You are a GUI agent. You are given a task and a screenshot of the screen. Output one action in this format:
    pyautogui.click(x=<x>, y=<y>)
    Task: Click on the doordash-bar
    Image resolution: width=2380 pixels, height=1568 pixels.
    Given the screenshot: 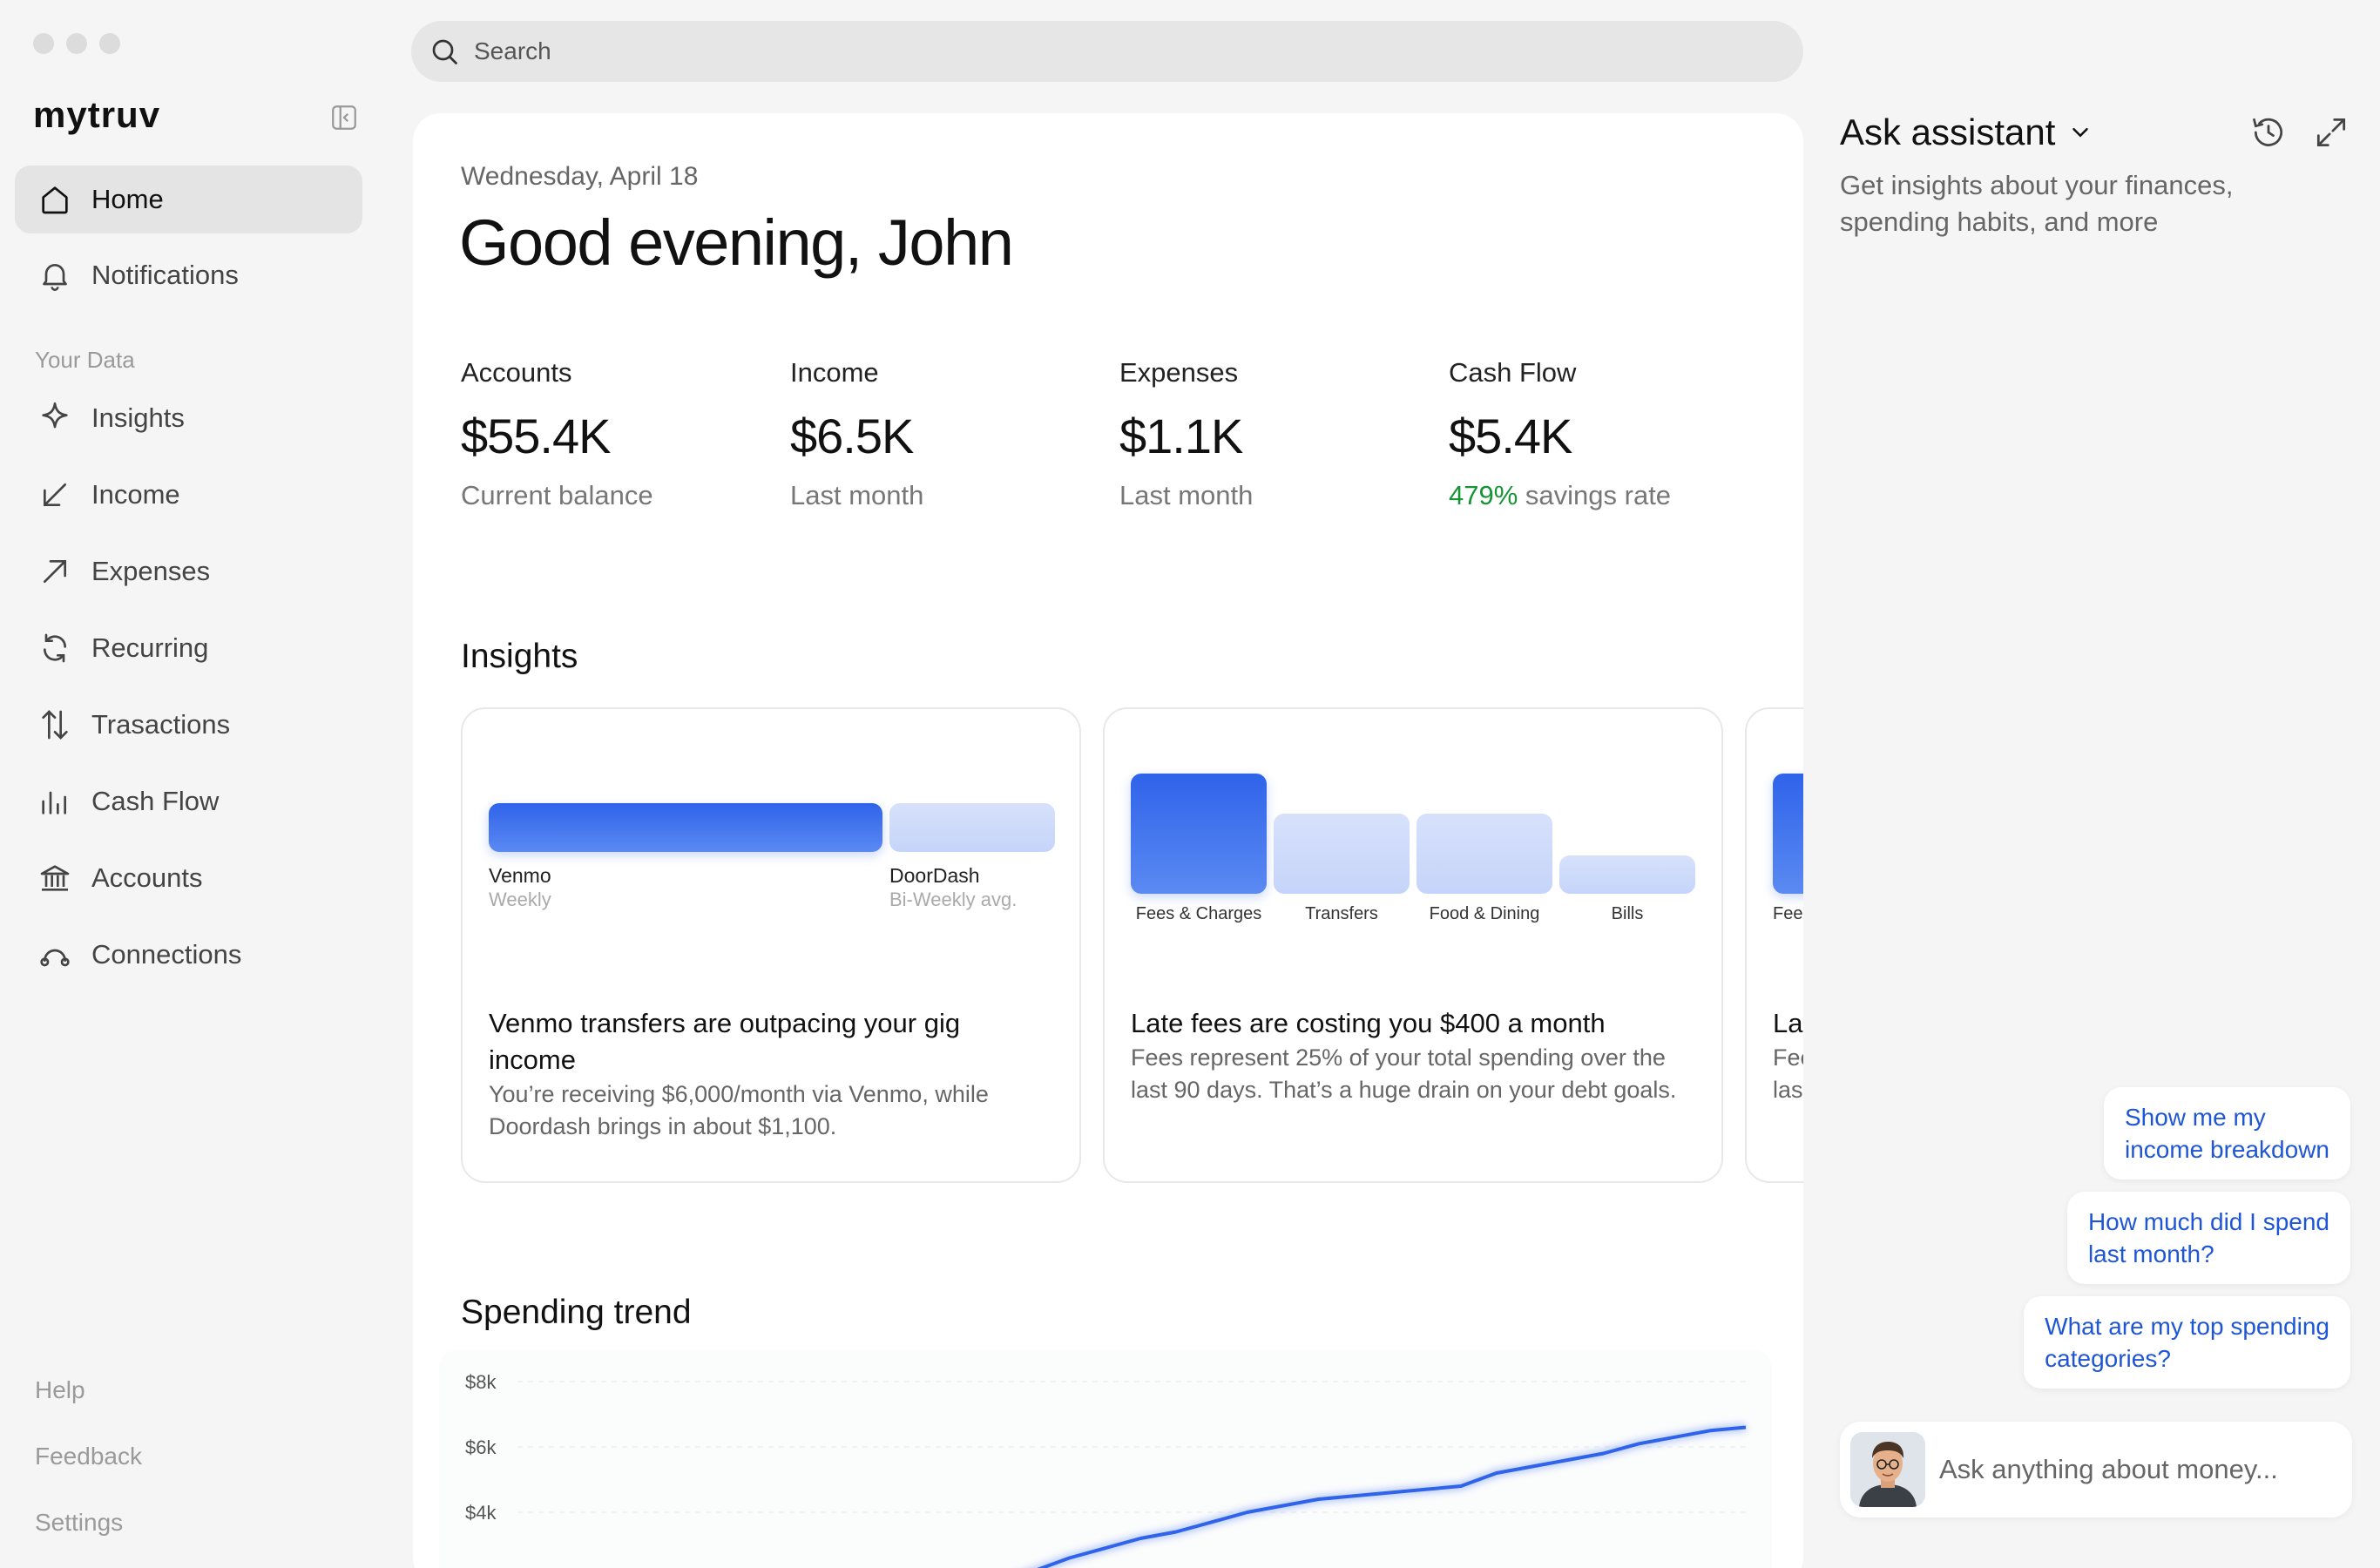 What is the action you would take?
    pyautogui.click(x=972, y=827)
    